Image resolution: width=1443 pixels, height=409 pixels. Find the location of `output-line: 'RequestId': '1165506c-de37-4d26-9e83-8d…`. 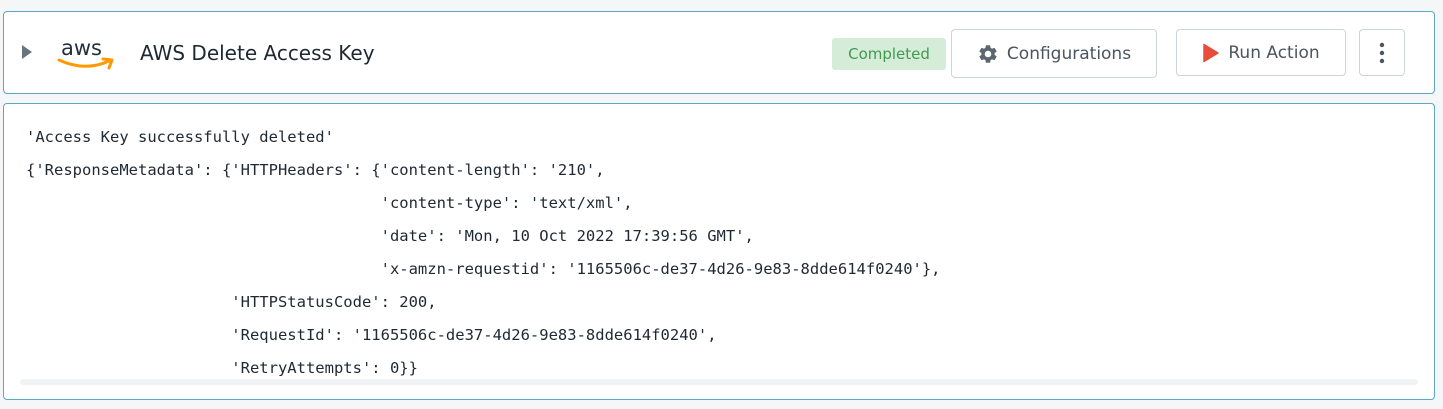

output-line: 'RequestId': '1165506c-de37-4d26-9e83-8d… is located at coordinates (371, 335).